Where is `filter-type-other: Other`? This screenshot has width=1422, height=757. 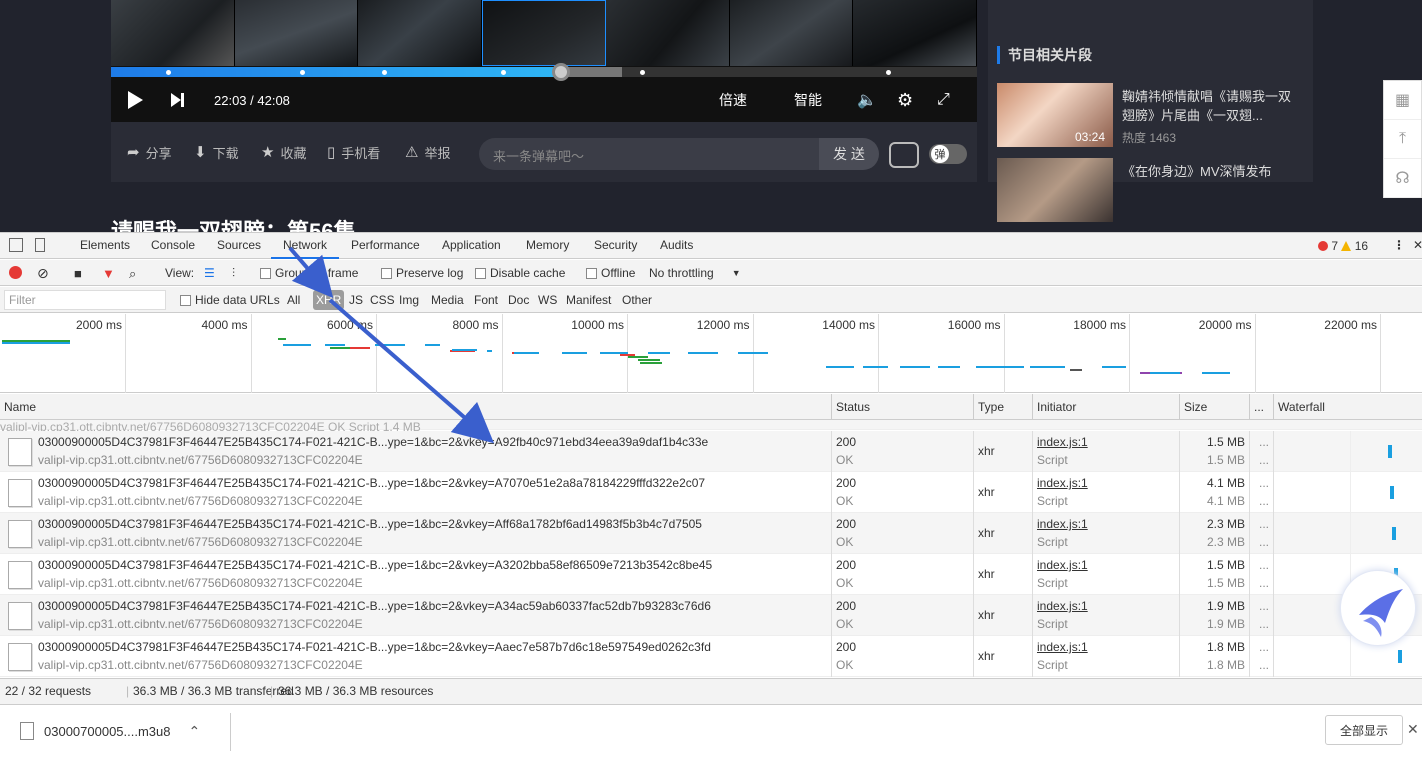 filter-type-other: Other is located at coordinates (637, 300).